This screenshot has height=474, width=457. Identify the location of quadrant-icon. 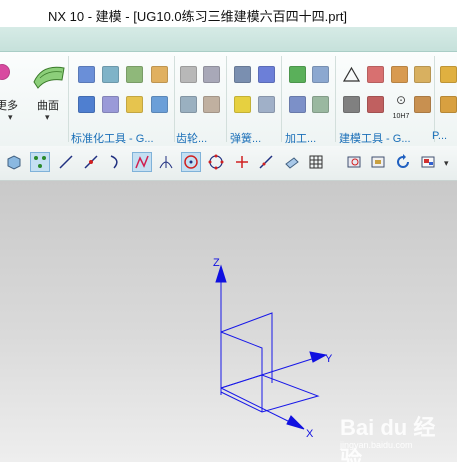
(216, 162).